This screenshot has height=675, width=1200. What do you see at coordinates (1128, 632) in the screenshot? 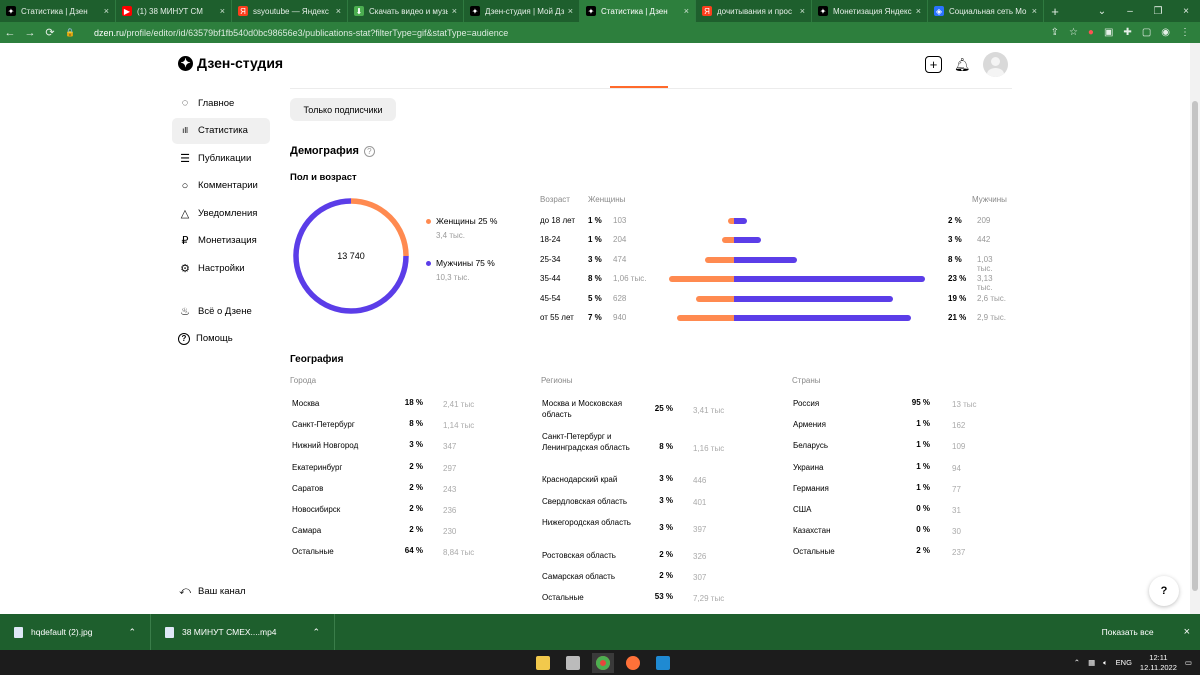
I see `show-all-downloads: Показать все` at bounding box center [1128, 632].